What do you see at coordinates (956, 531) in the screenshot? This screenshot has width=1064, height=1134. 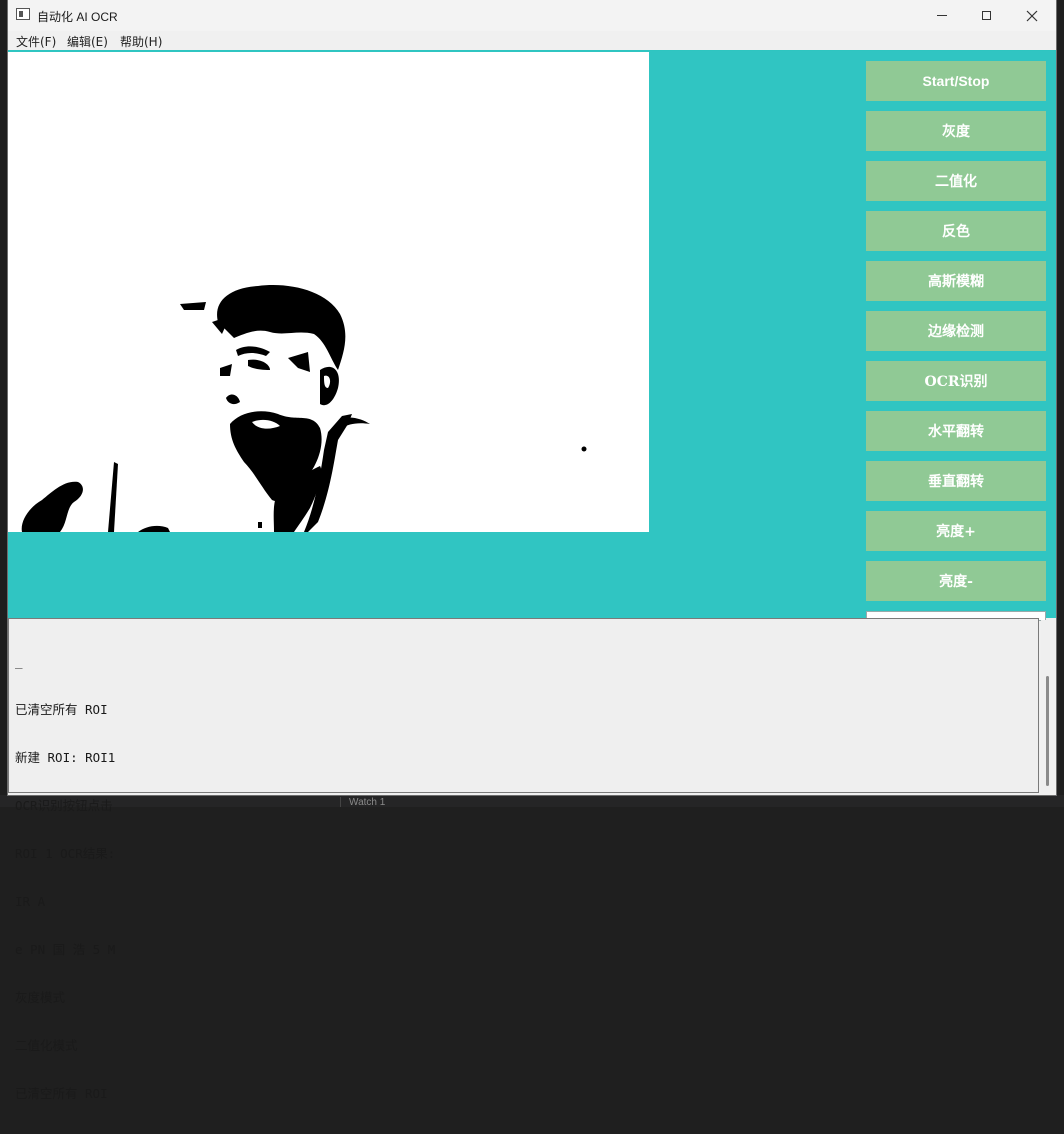 I see `brightness-up-button: 亮度+` at bounding box center [956, 531].